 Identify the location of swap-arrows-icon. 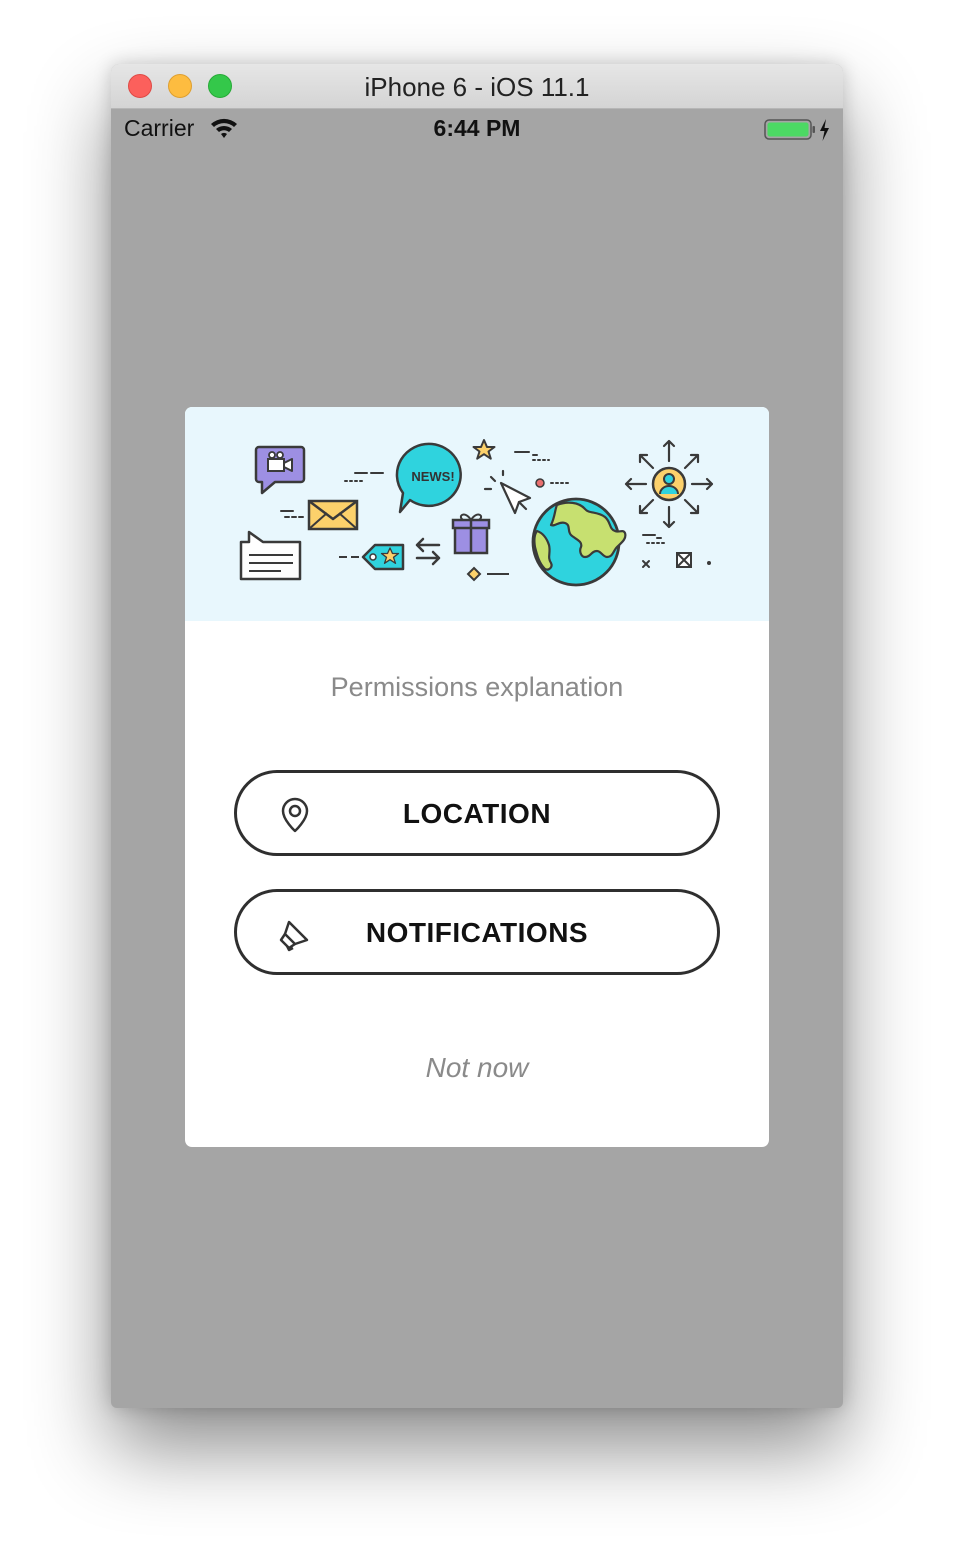
(428, 551).